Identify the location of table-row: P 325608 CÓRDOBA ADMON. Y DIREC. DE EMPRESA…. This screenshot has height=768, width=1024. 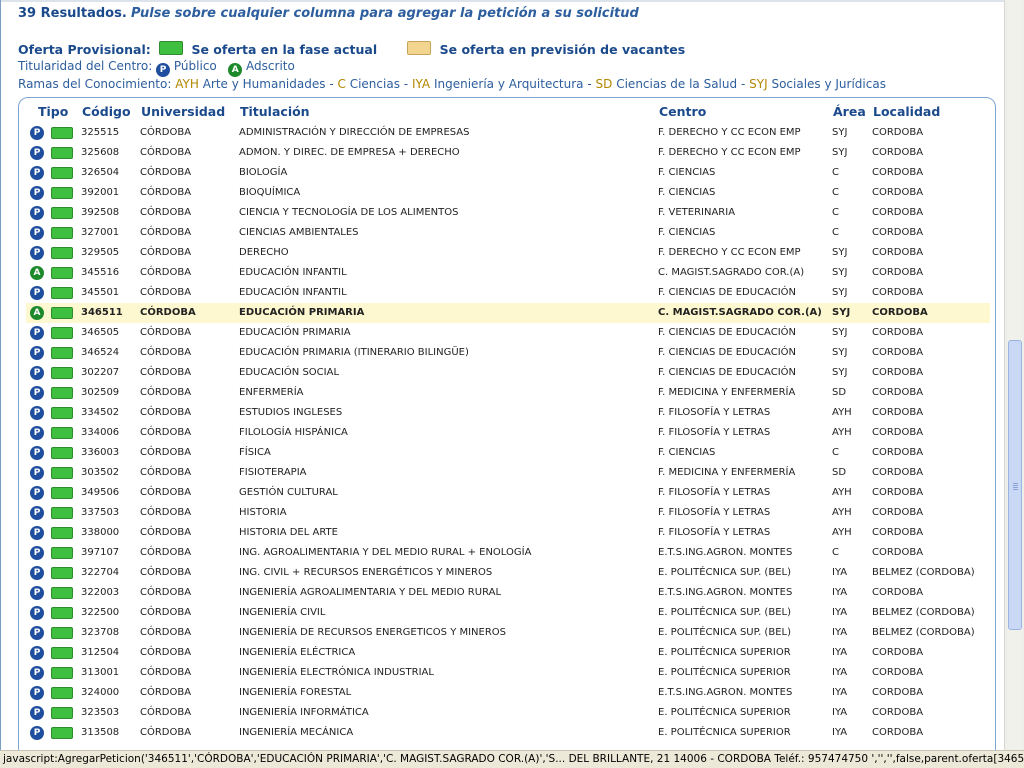
(508, 153).